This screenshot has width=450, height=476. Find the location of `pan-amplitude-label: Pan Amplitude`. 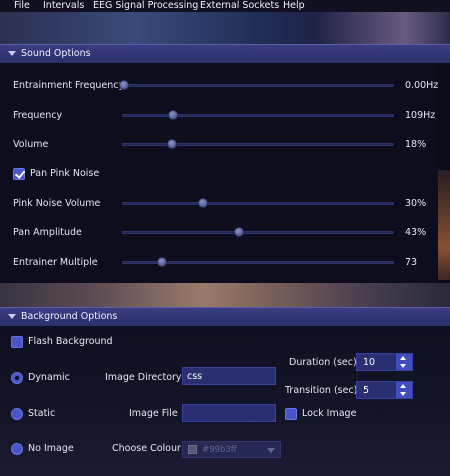

pan-amplitude-label: Pan Amplitude is located at coordinates (47, 232).